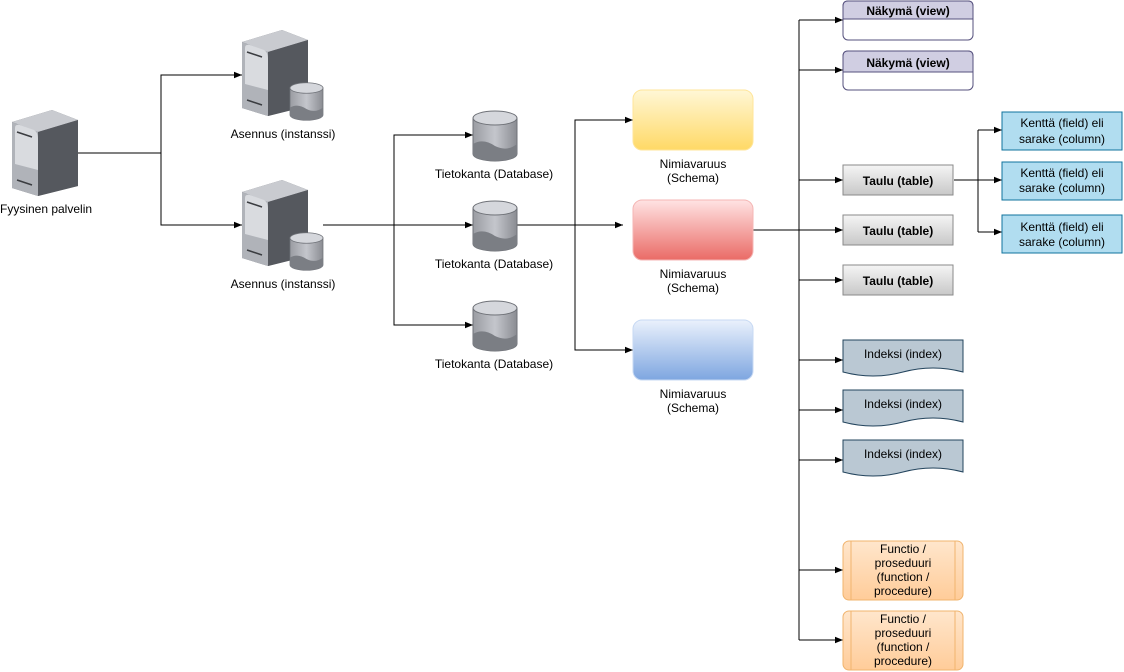  What do you see at coordinates (45, 153) in the screenshot?
I see `server-icon` at bounding box center [45, 153].